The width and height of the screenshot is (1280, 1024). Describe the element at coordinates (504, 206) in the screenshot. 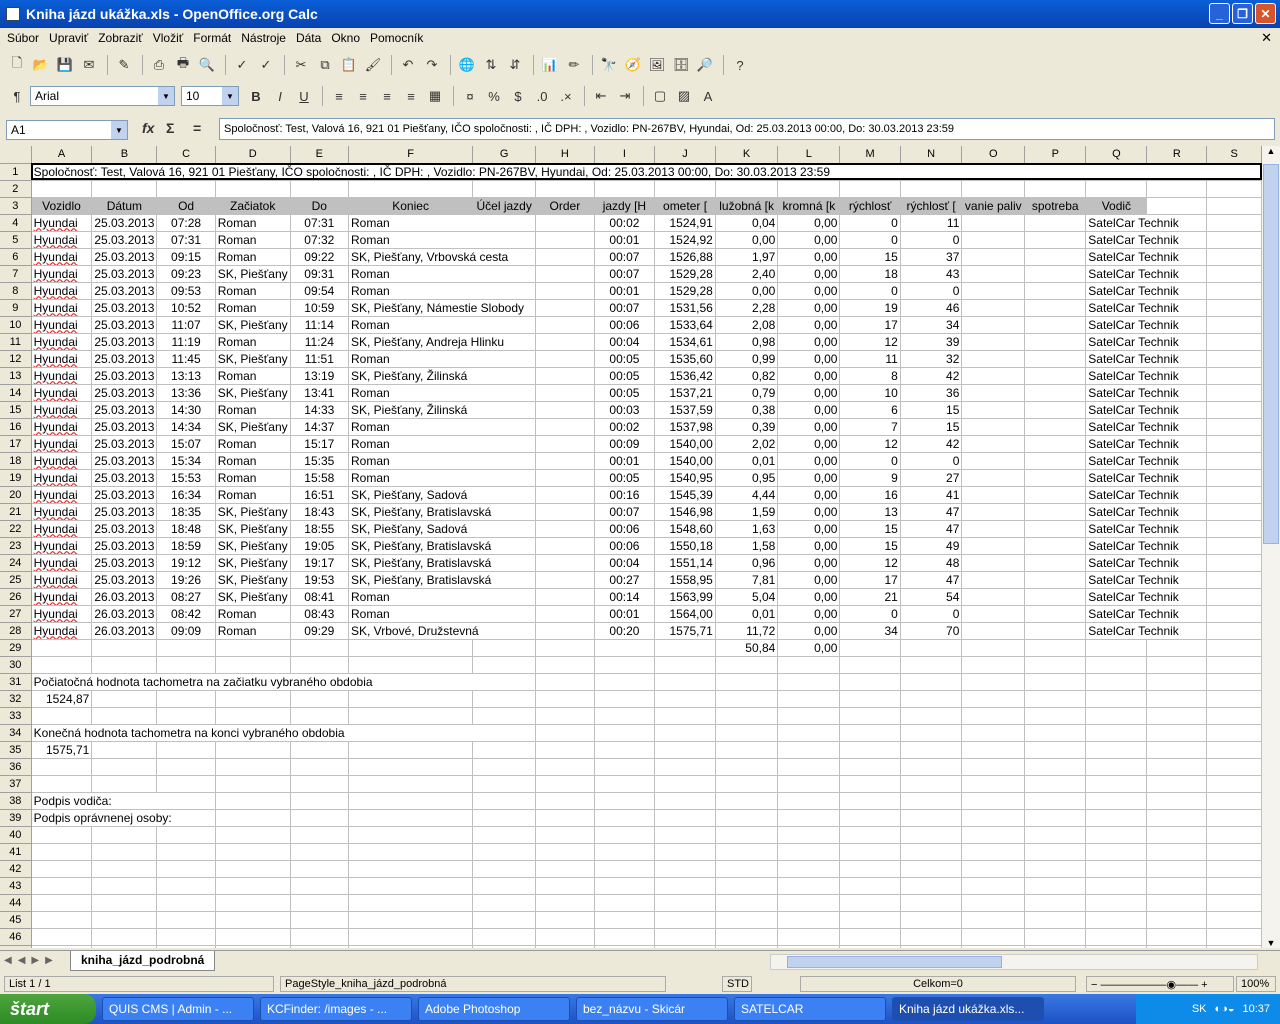

I see `column-title: Účel jazdy` at that location.